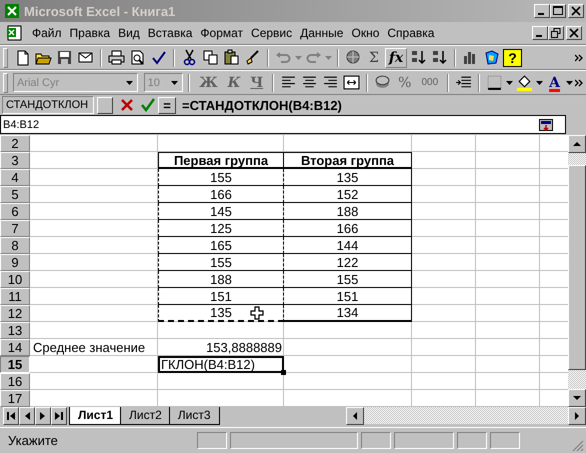 This screenshot has width=586, height=453. What do you see at coordinates (33, 440) in the screenshot?
I see `status-text: Укажите` at bounding box center [33, 440].